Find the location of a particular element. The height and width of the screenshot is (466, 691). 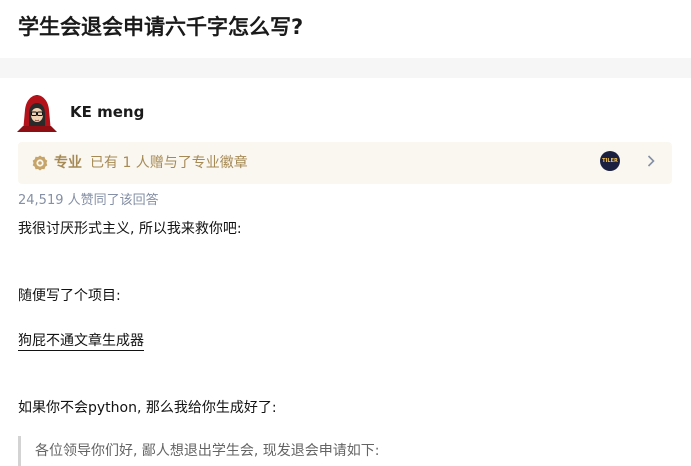

vote-count: 24,519 人赞同了该回答 is located at coordinates (88, 201).